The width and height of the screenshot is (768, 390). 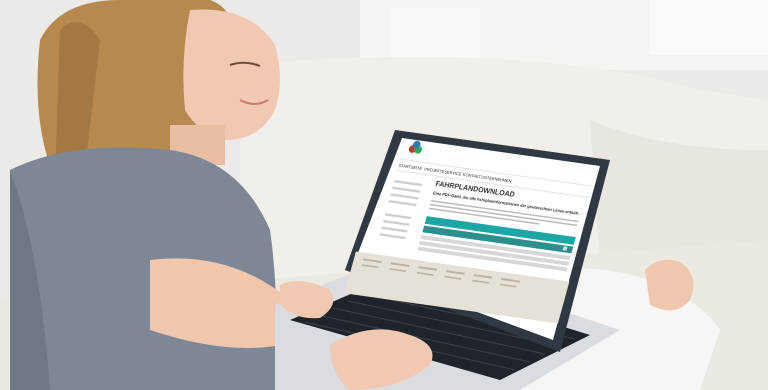 I want to click on foot, so click(x=669, y=285).